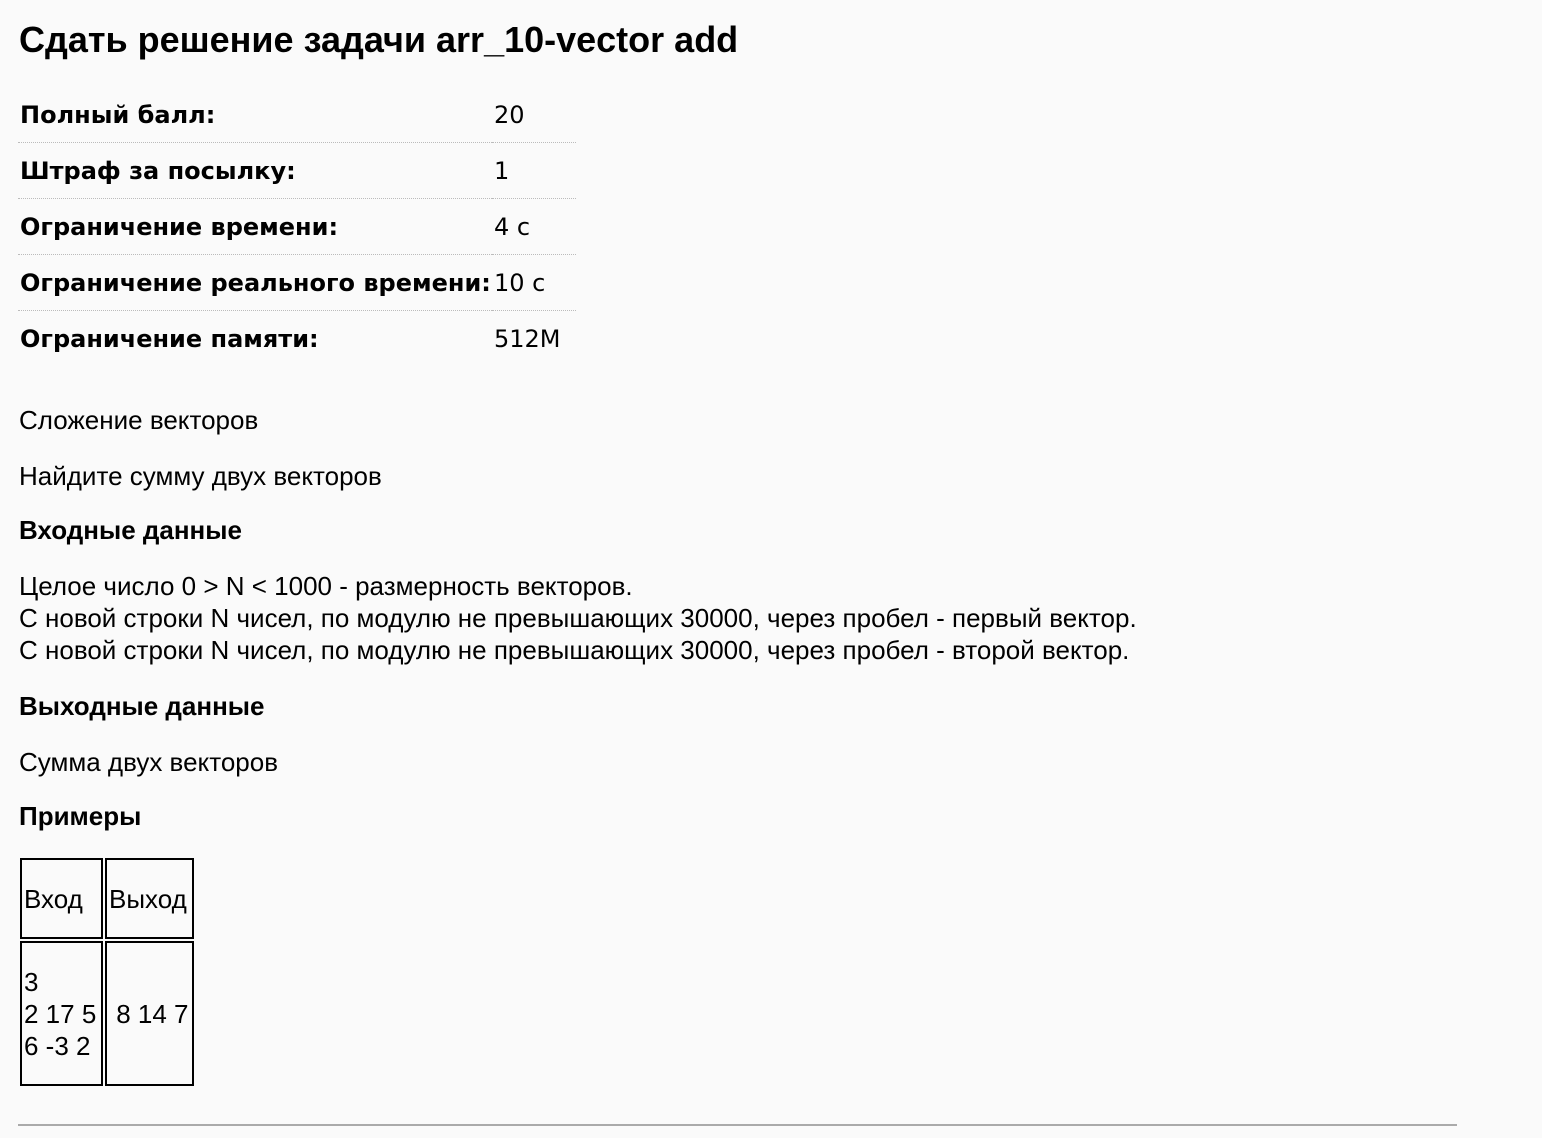 The image size is (1542, 1138). I want to click on limit-value: 4 с, so click(534, 226).